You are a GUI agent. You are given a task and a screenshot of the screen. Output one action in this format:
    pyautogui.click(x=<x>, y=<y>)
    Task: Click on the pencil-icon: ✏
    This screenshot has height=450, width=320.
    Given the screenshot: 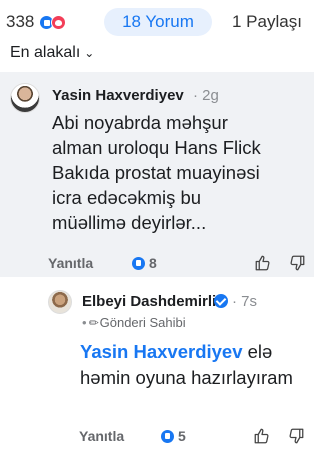 What is the action you would take?
    pyautogui.click(x=93, y=323)
    